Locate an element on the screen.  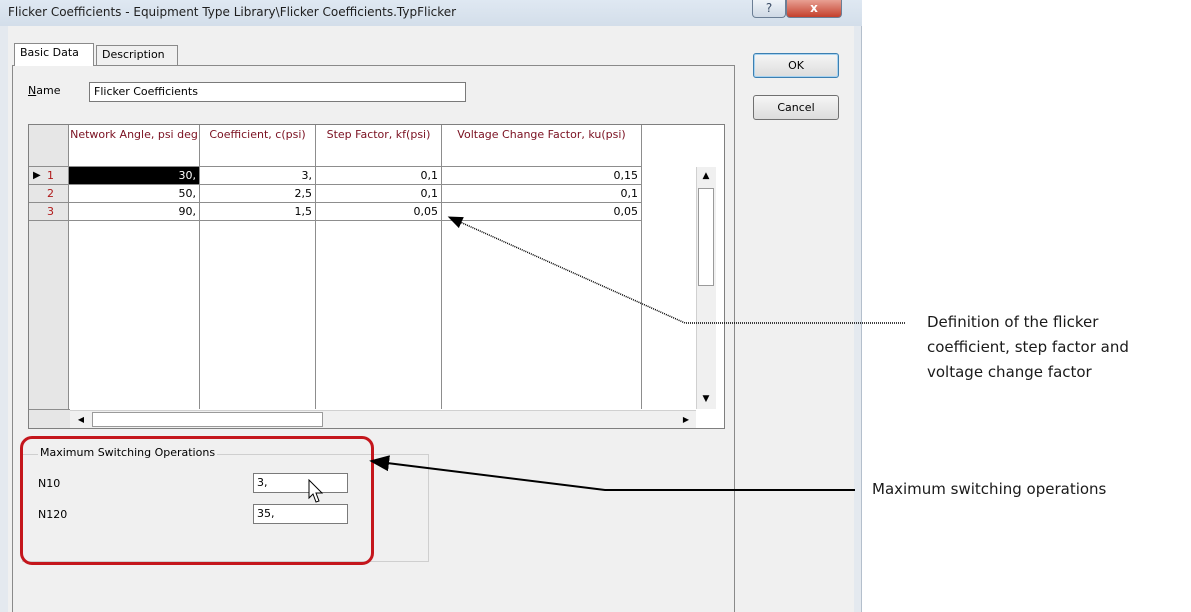
switching-annotation: Maximum switching operations is located at coordinates (989, 489).